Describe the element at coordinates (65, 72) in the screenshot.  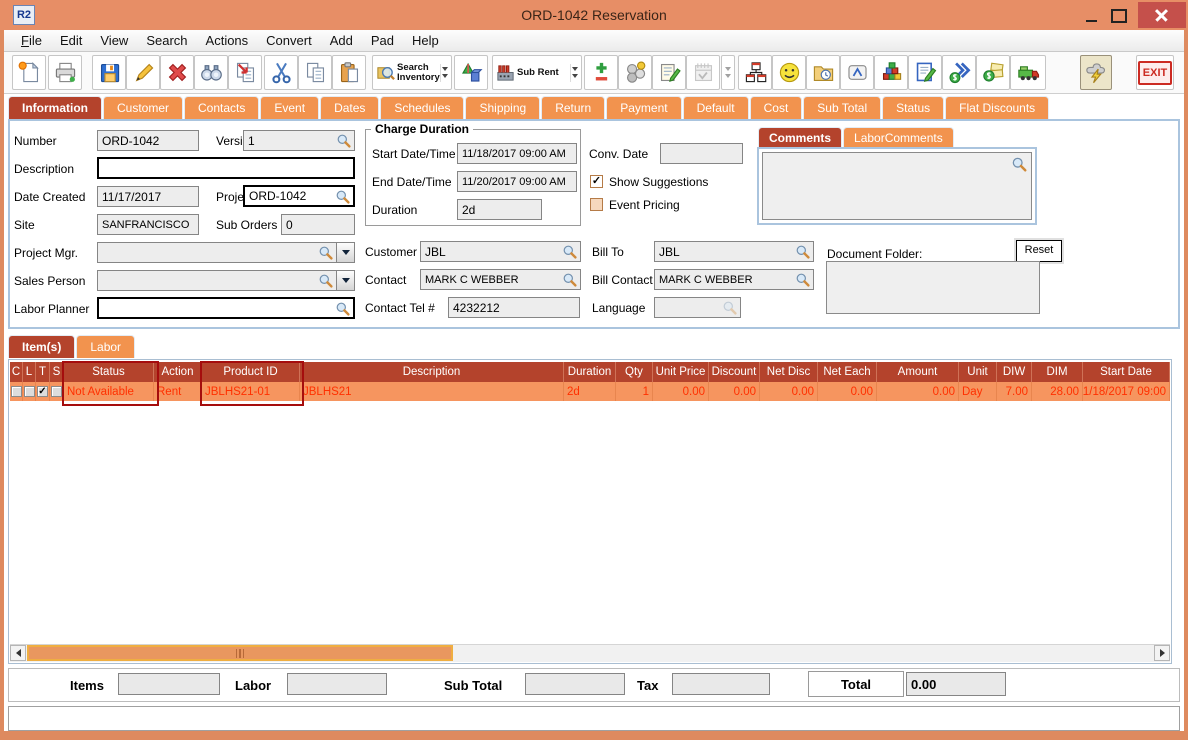
I see `print-button` at that location.